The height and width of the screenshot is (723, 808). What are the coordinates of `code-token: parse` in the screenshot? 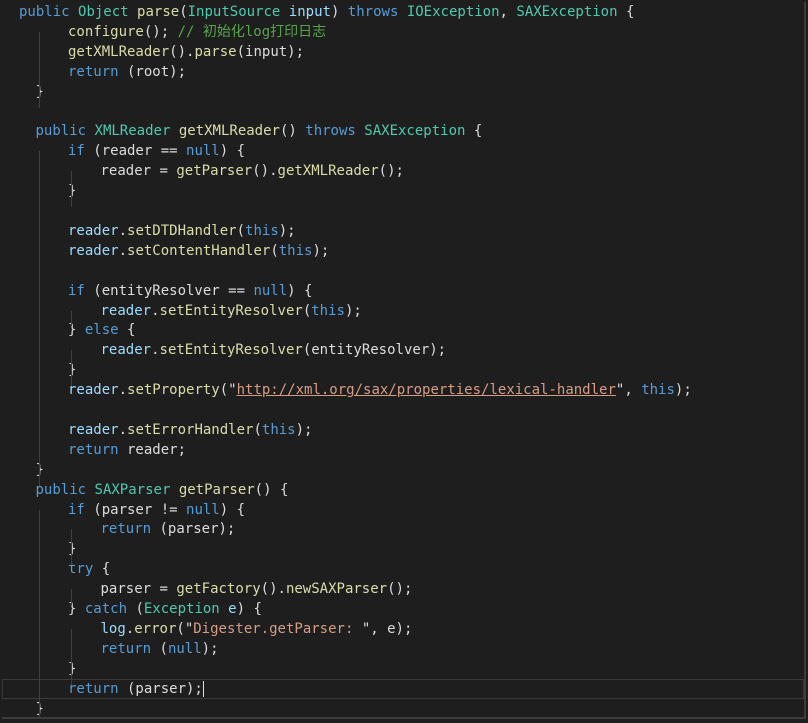 It's located at (215, 51).